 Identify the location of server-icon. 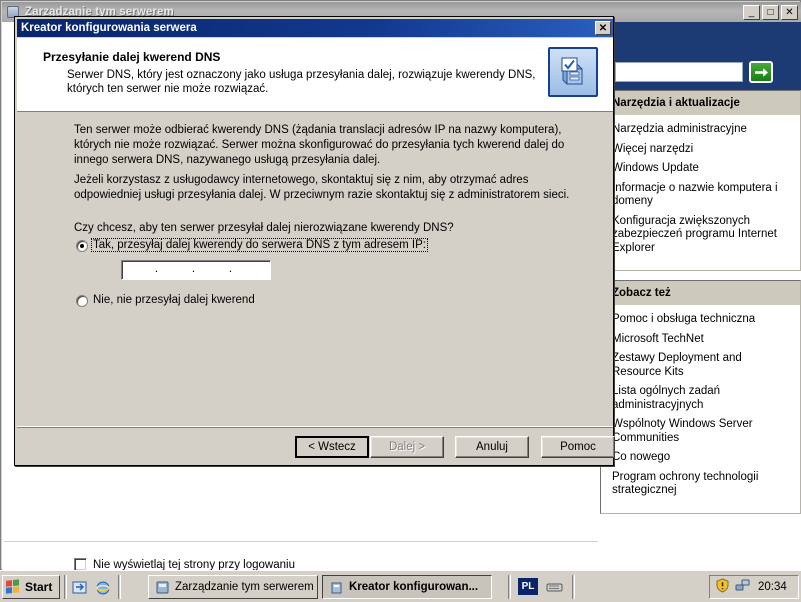
(162, 587).